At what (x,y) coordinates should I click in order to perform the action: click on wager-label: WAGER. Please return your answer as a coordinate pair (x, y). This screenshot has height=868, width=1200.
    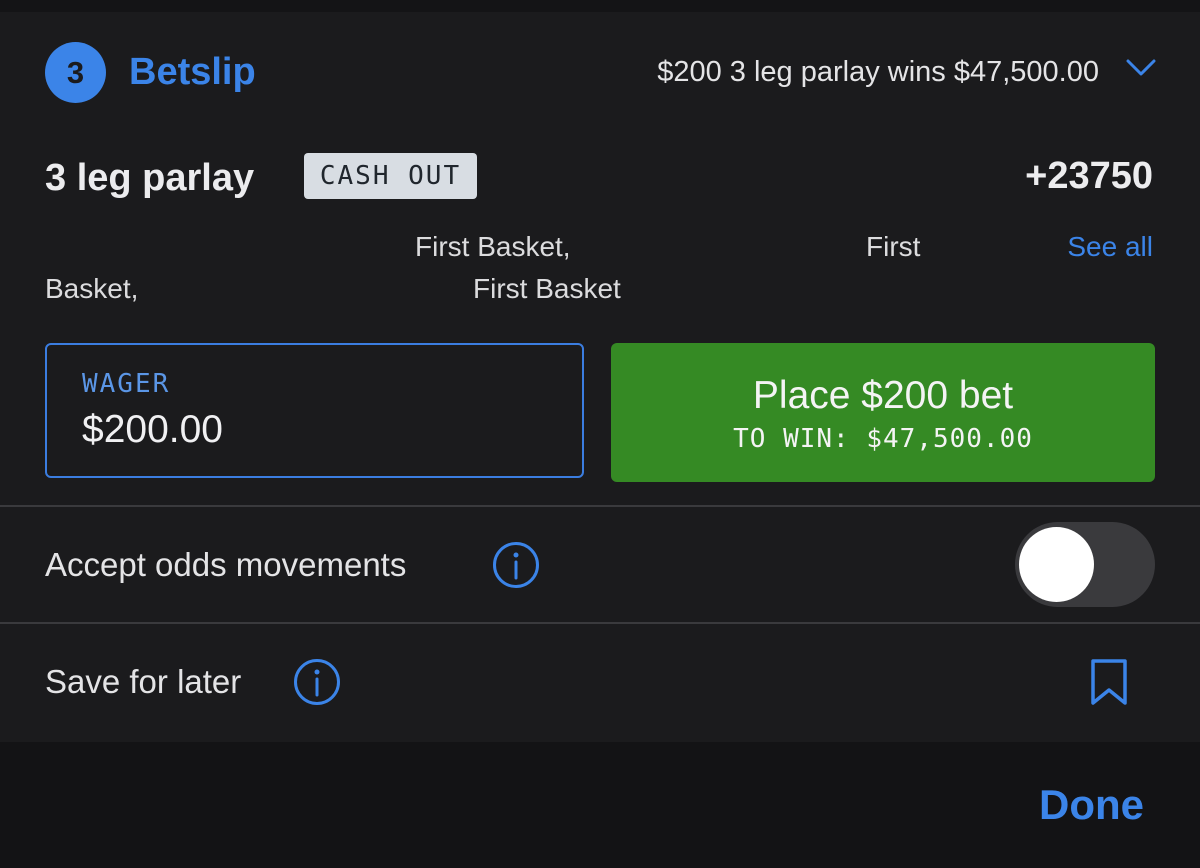
    Looking at the image, I should click on (126, 384).